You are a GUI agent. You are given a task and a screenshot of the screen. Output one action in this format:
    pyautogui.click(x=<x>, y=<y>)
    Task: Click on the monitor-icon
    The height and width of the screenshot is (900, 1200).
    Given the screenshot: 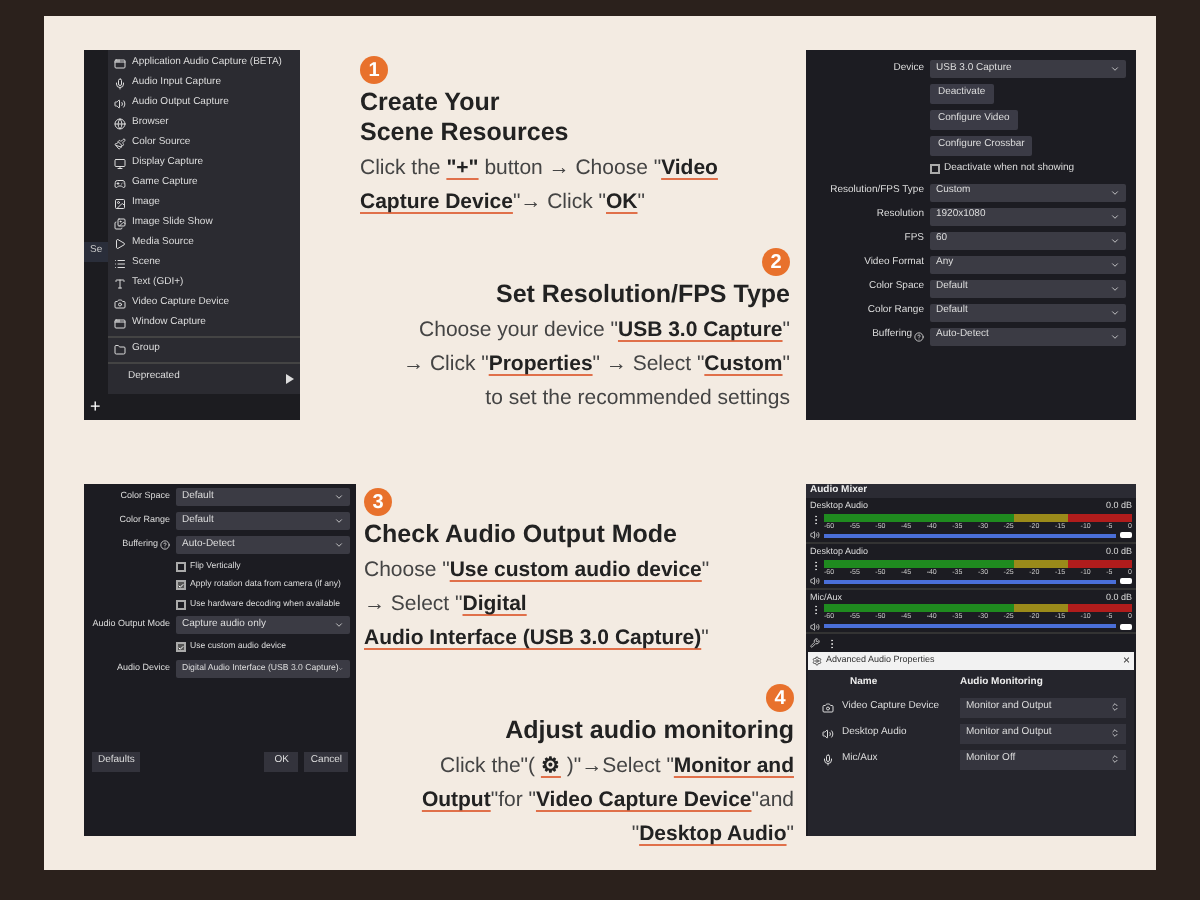 What is the action you would take?
    pyautogui.click(x=120, y=164)
    